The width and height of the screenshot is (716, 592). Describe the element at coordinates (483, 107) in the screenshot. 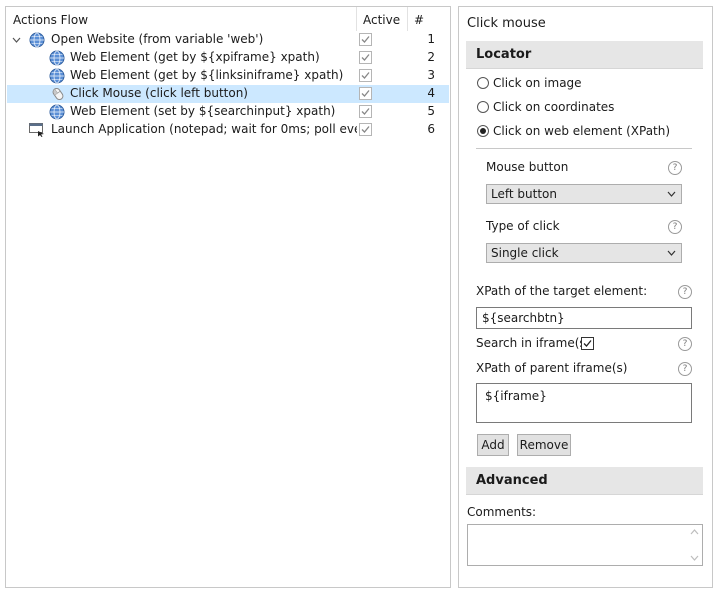

I see `radio-click-on-coordinates` at that location.